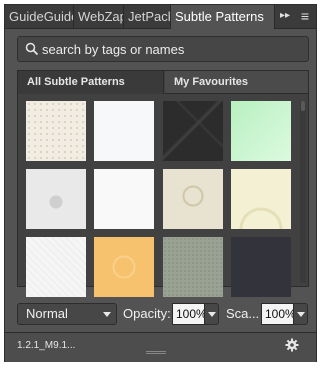  What do you see at coordinates (303, 106) in the screenshot?
I see `scrollbar-thumb` at bounding box center [303, 106].